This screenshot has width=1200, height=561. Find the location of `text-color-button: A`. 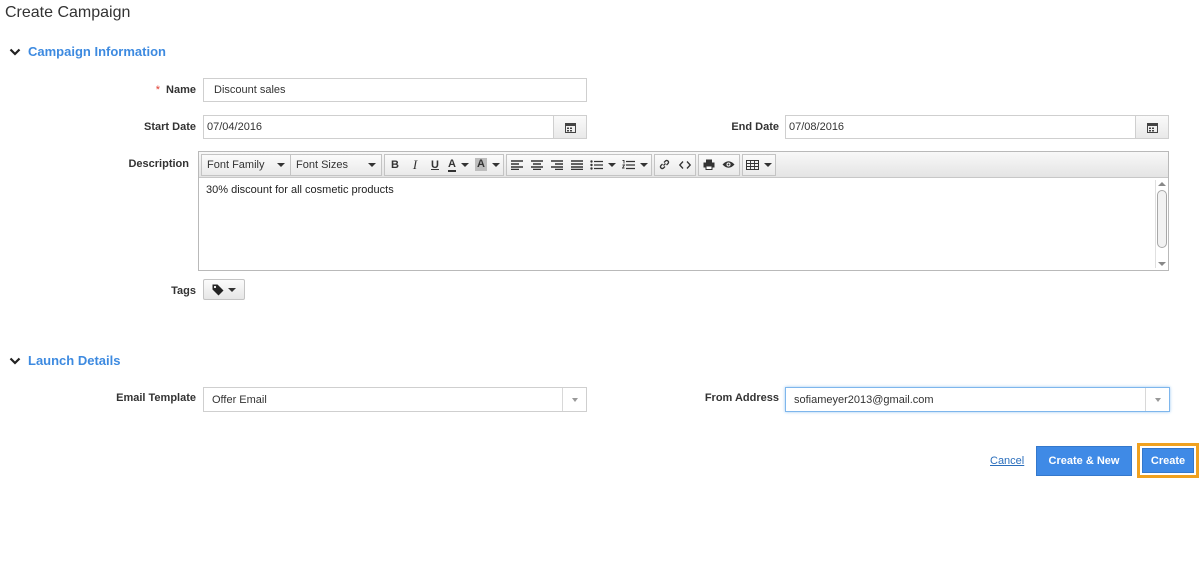

text-color-button: A is located at coordinates (458, 165).